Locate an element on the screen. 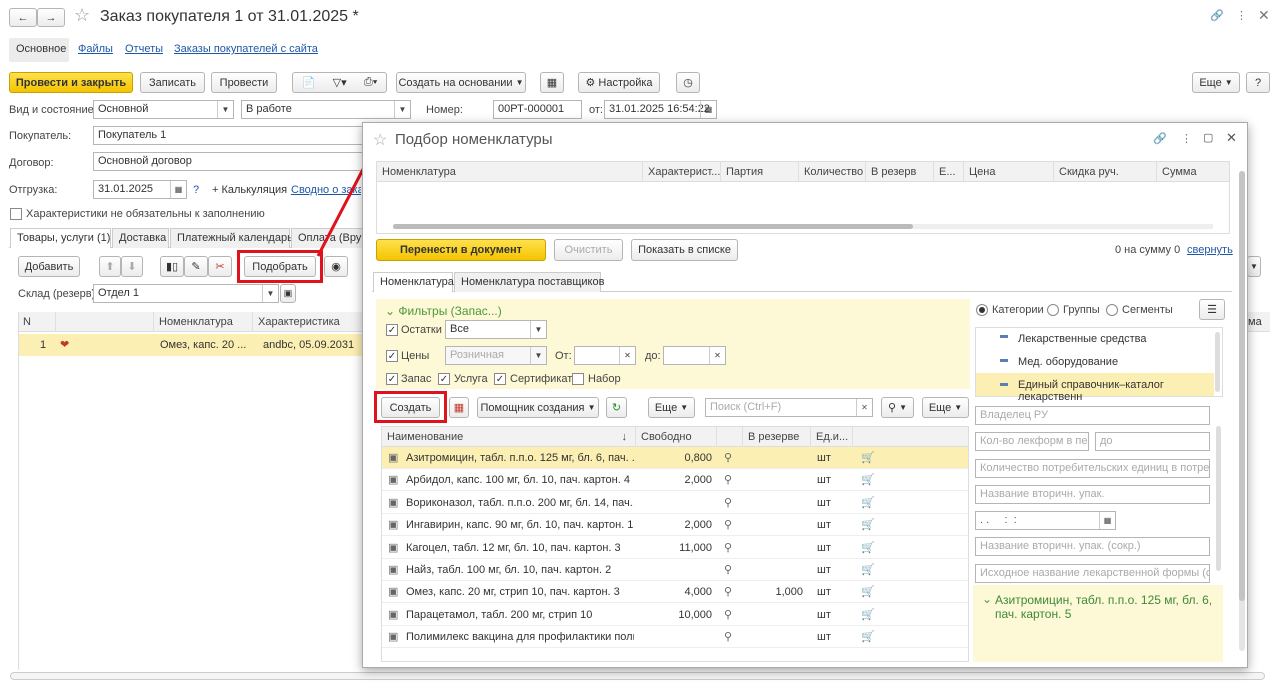 This screenshot has width=1280, height=685. link-icon: 🔗 is located at coordinates (1160, 138).